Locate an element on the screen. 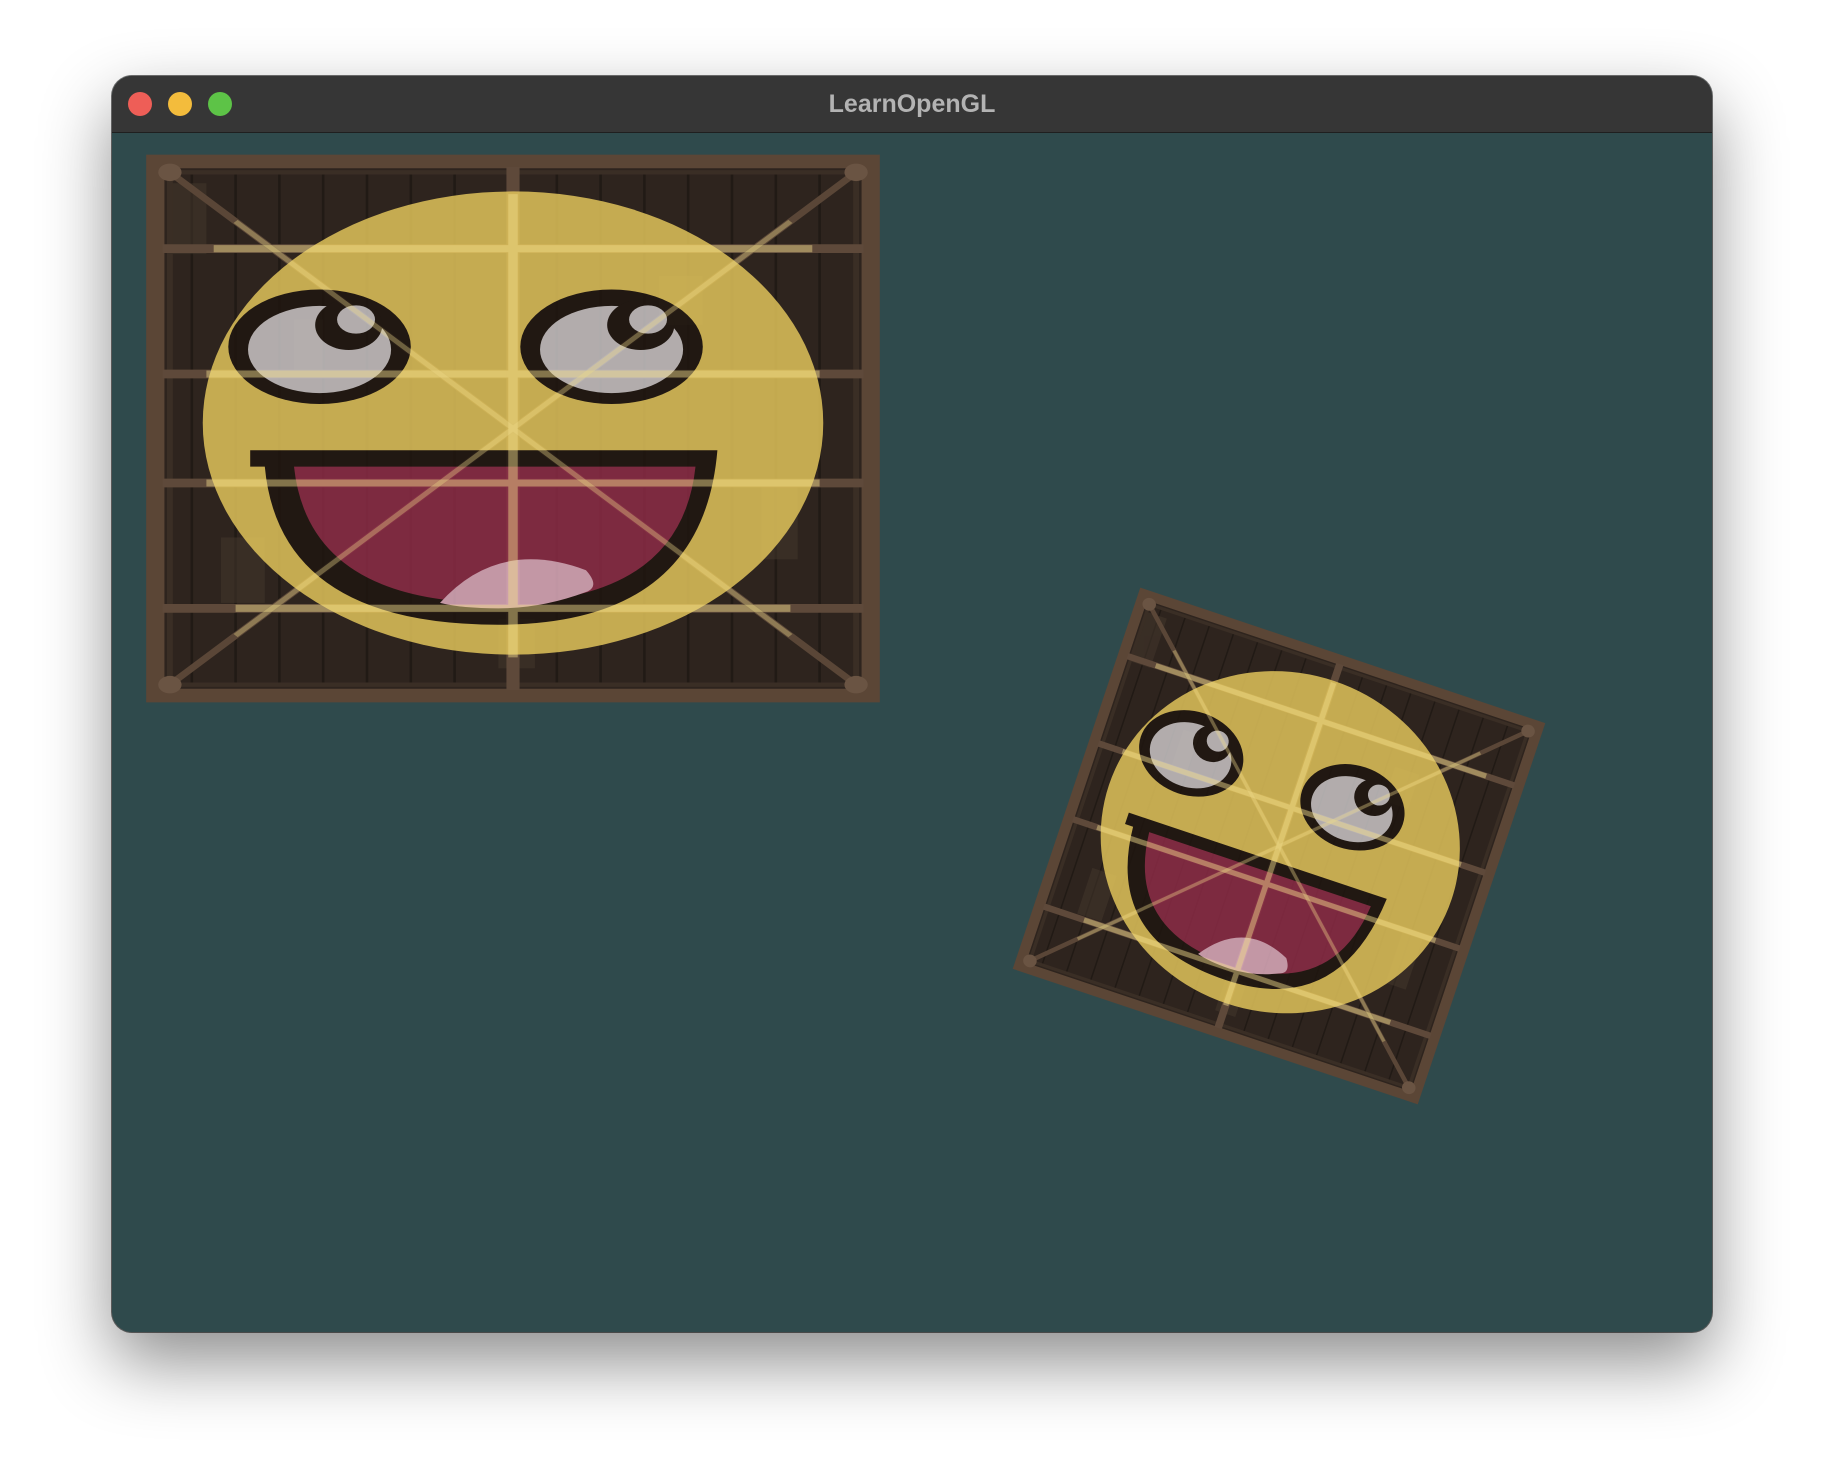 The height and width of the screenshot is (1480, 1824). rotated-quad is located at coordinates (1279, 846).